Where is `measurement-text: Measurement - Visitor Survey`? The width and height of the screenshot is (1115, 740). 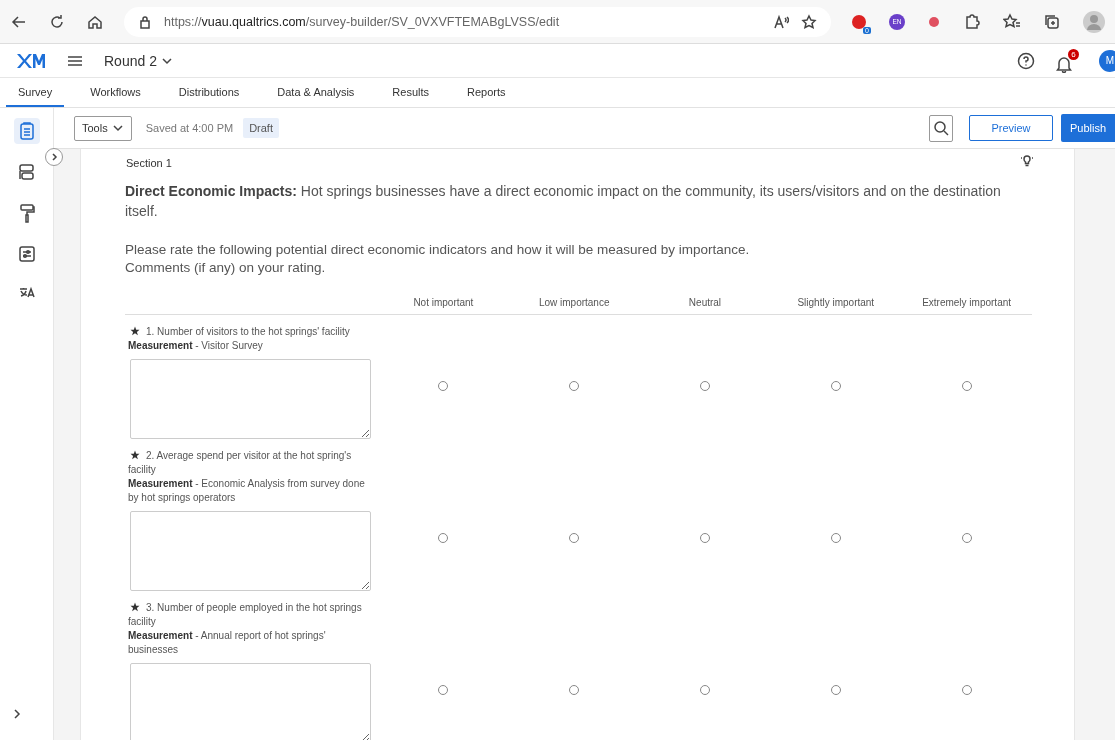 measurement-text: Measurement - Visitor Survey is located at coordinates (196, 346).